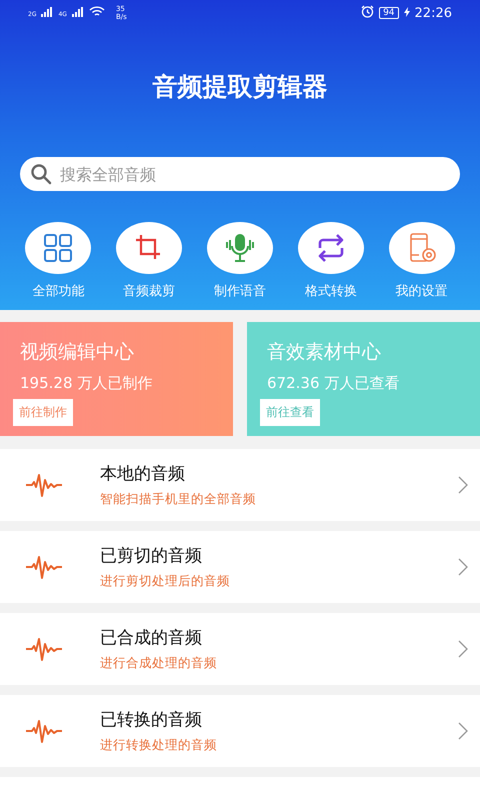 The image size is (480, 800). I want to click on item-title: 已合成的音频, so click(151, 638).